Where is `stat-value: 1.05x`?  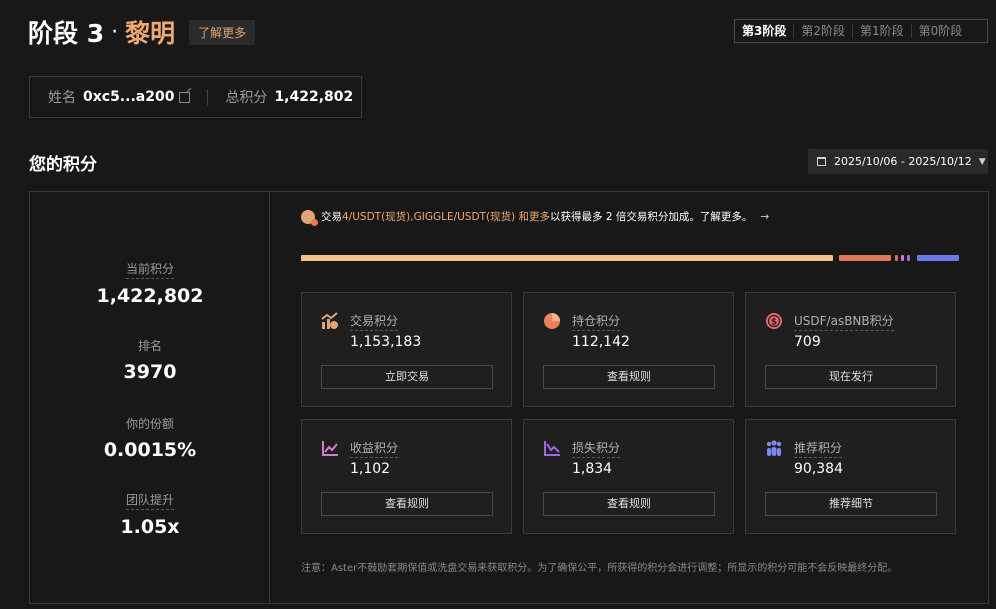
stat-value: 1.05x is located at coordinates (150, 527).